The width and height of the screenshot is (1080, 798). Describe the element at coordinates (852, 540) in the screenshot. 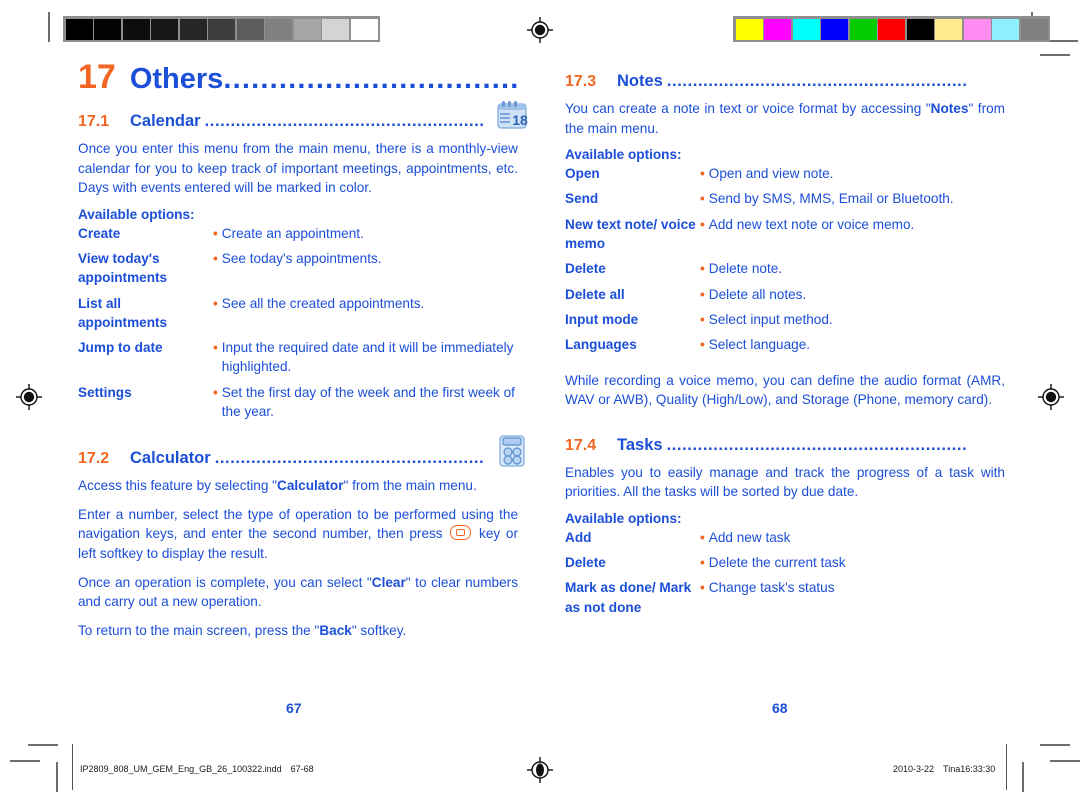

I see `option-description: • Add new task` at that location.